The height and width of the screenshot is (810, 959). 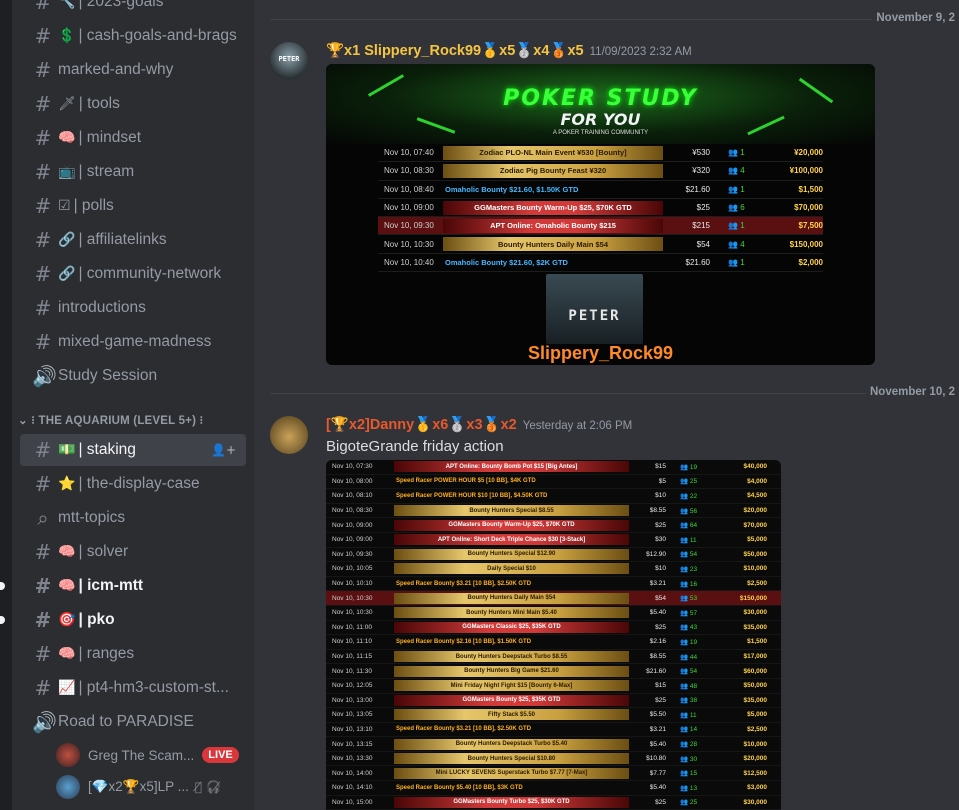 What do you see at coordinates (133, 138) in the screenshot?
I see `channel-mindset: # 🧠 | mindset` at bounding box center [133, 138].